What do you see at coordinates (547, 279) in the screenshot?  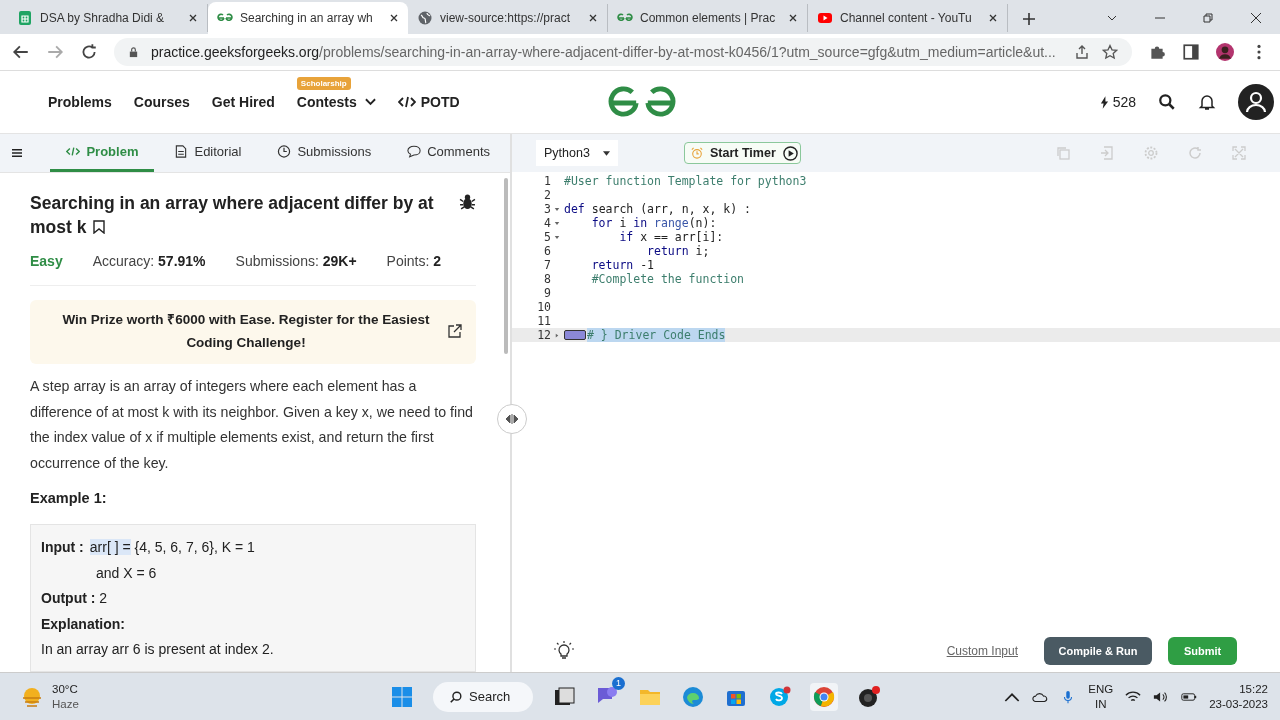 I see `line-number: 8` at bounding box center [547, 279].